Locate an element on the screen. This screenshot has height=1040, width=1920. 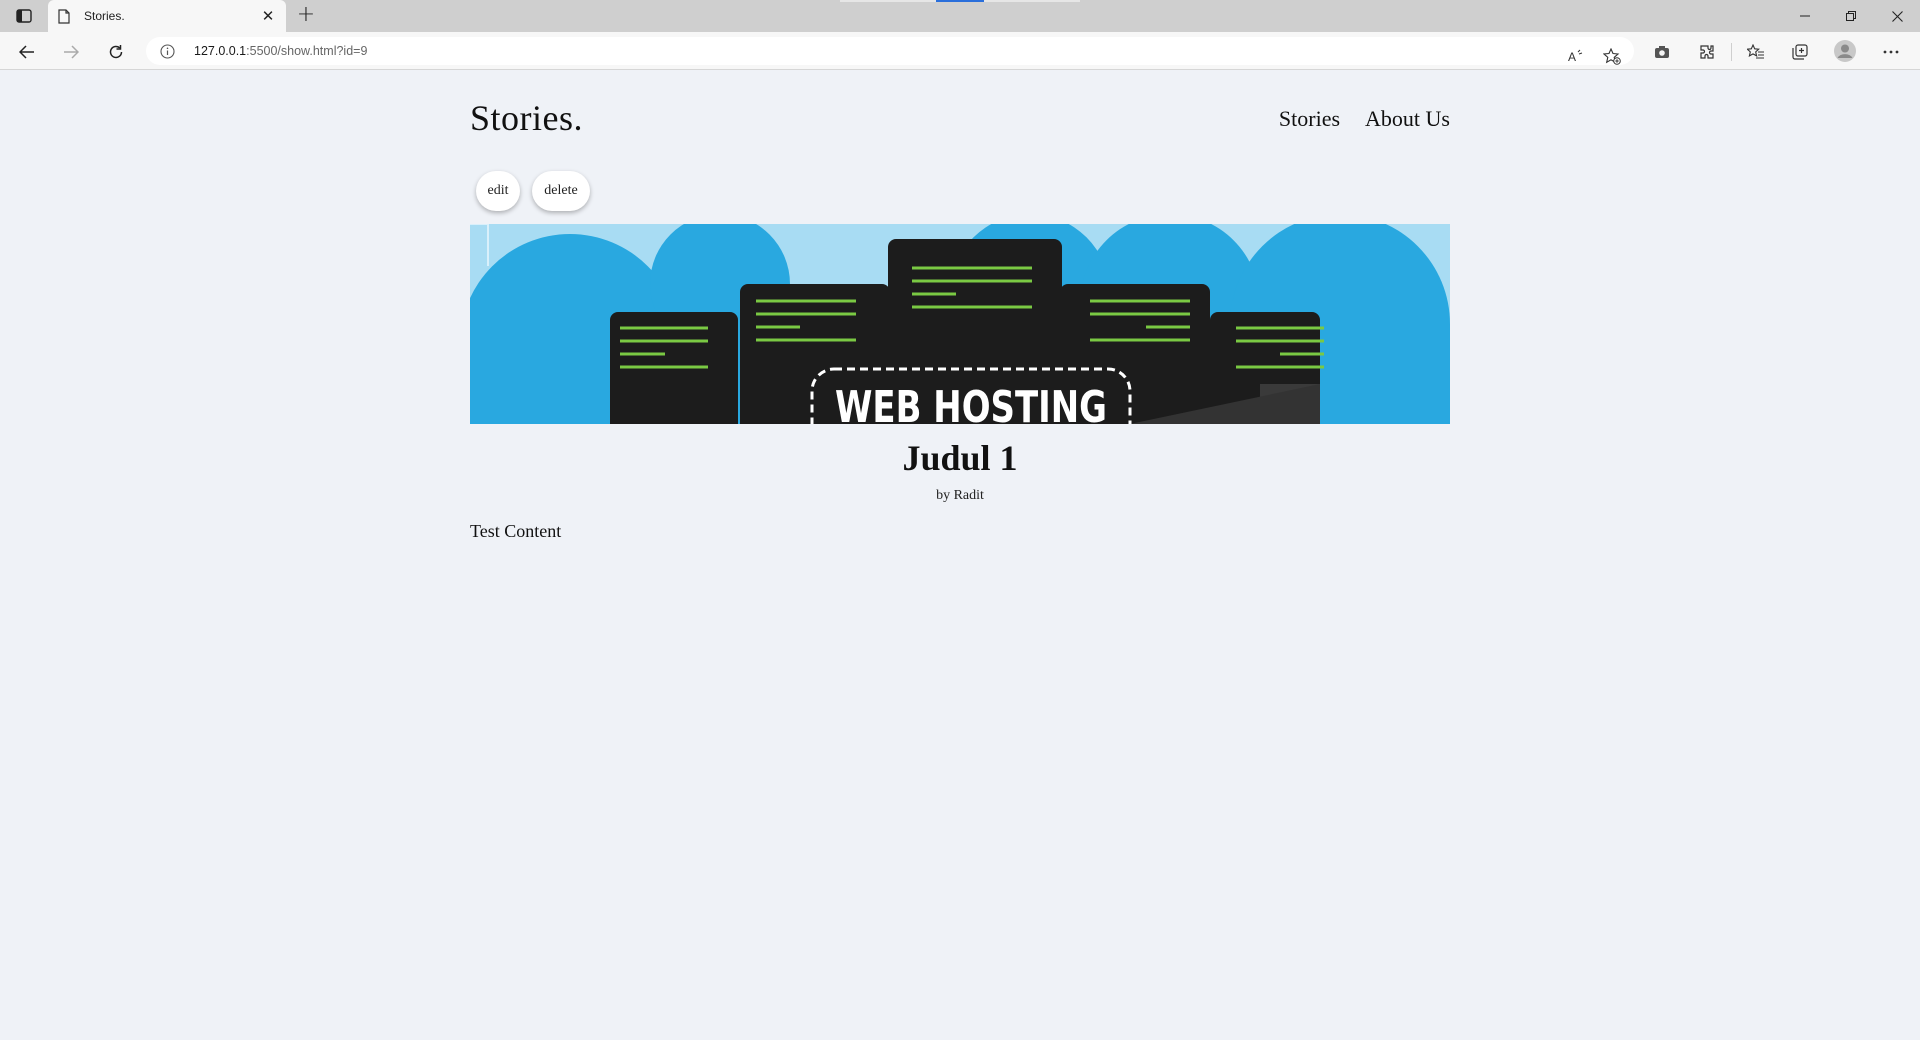
favorites-icon is located at coordinates (1756, 52).